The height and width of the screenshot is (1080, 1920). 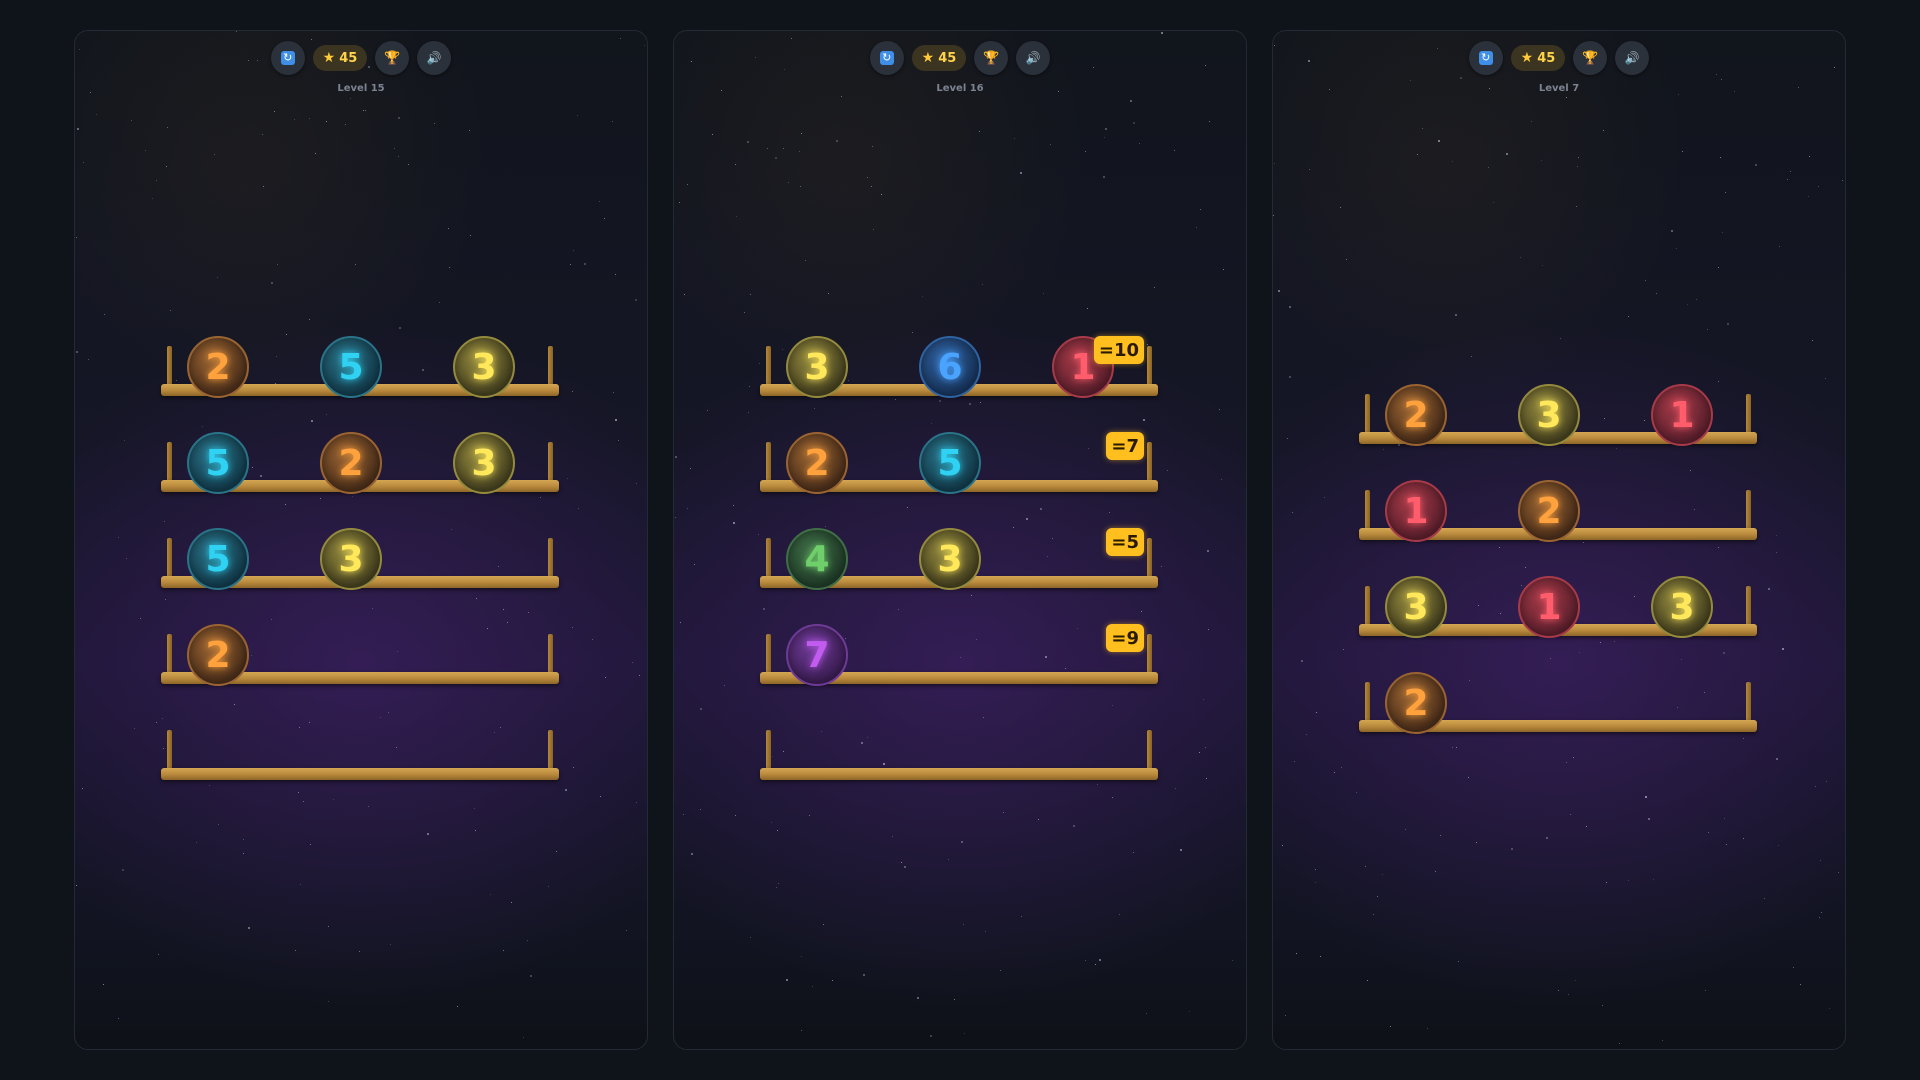 What do you see at coordinates (817, 559) in the screenshot?
I see `number-ball: 4` at bounding box center [817, 559].